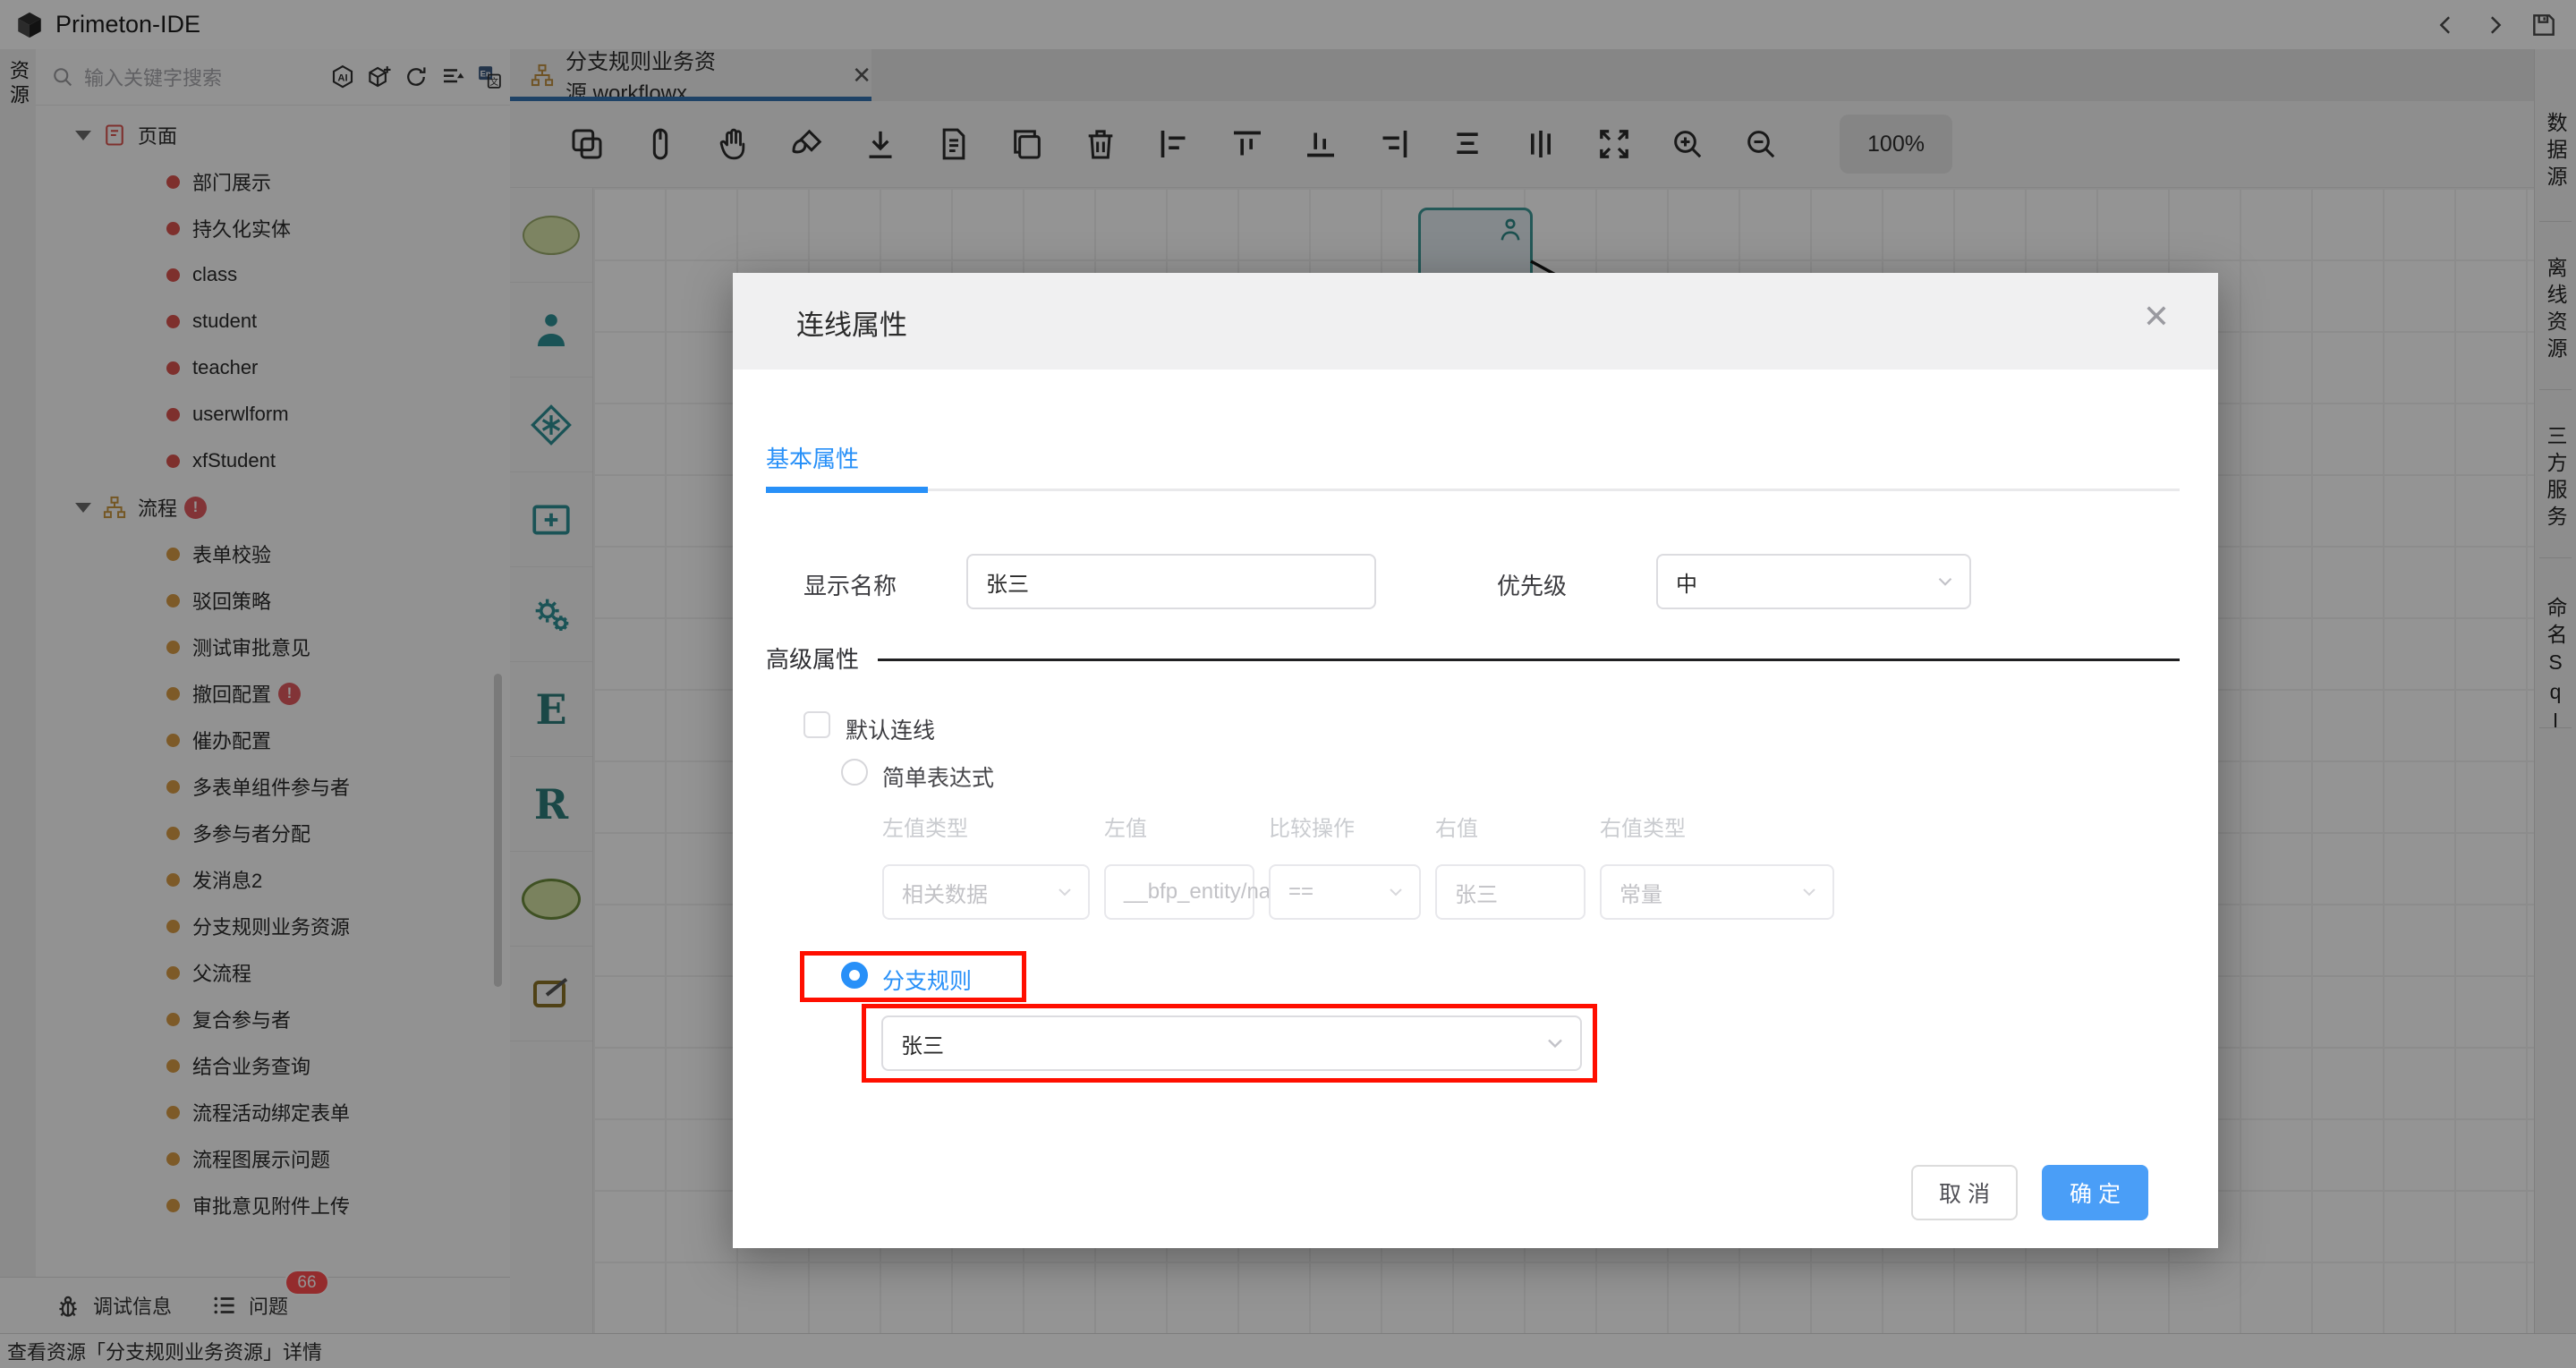  What do you see at coordinates (224, 1305) in the screenshot?
I see `problems-list-icon` at bounding box center [224, 1305].